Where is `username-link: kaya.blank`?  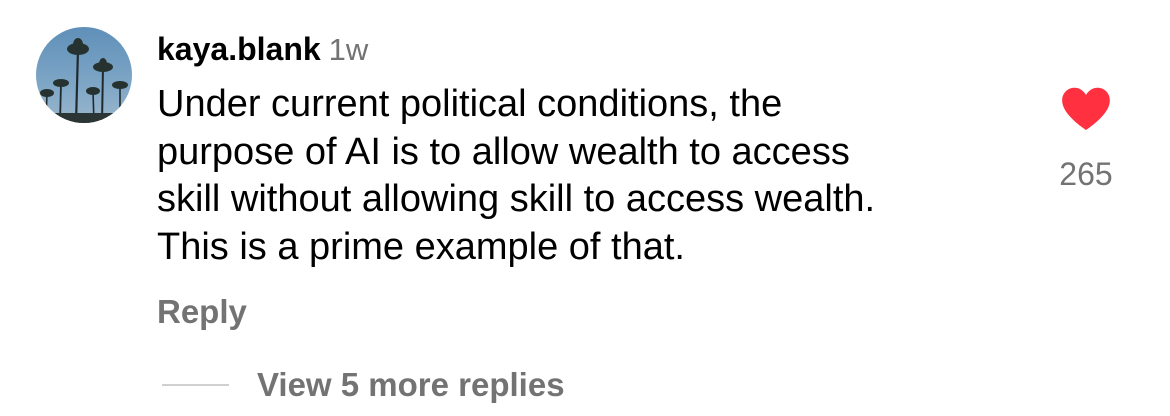 username-link: kaya.blank is located at coordinates (239, 49).